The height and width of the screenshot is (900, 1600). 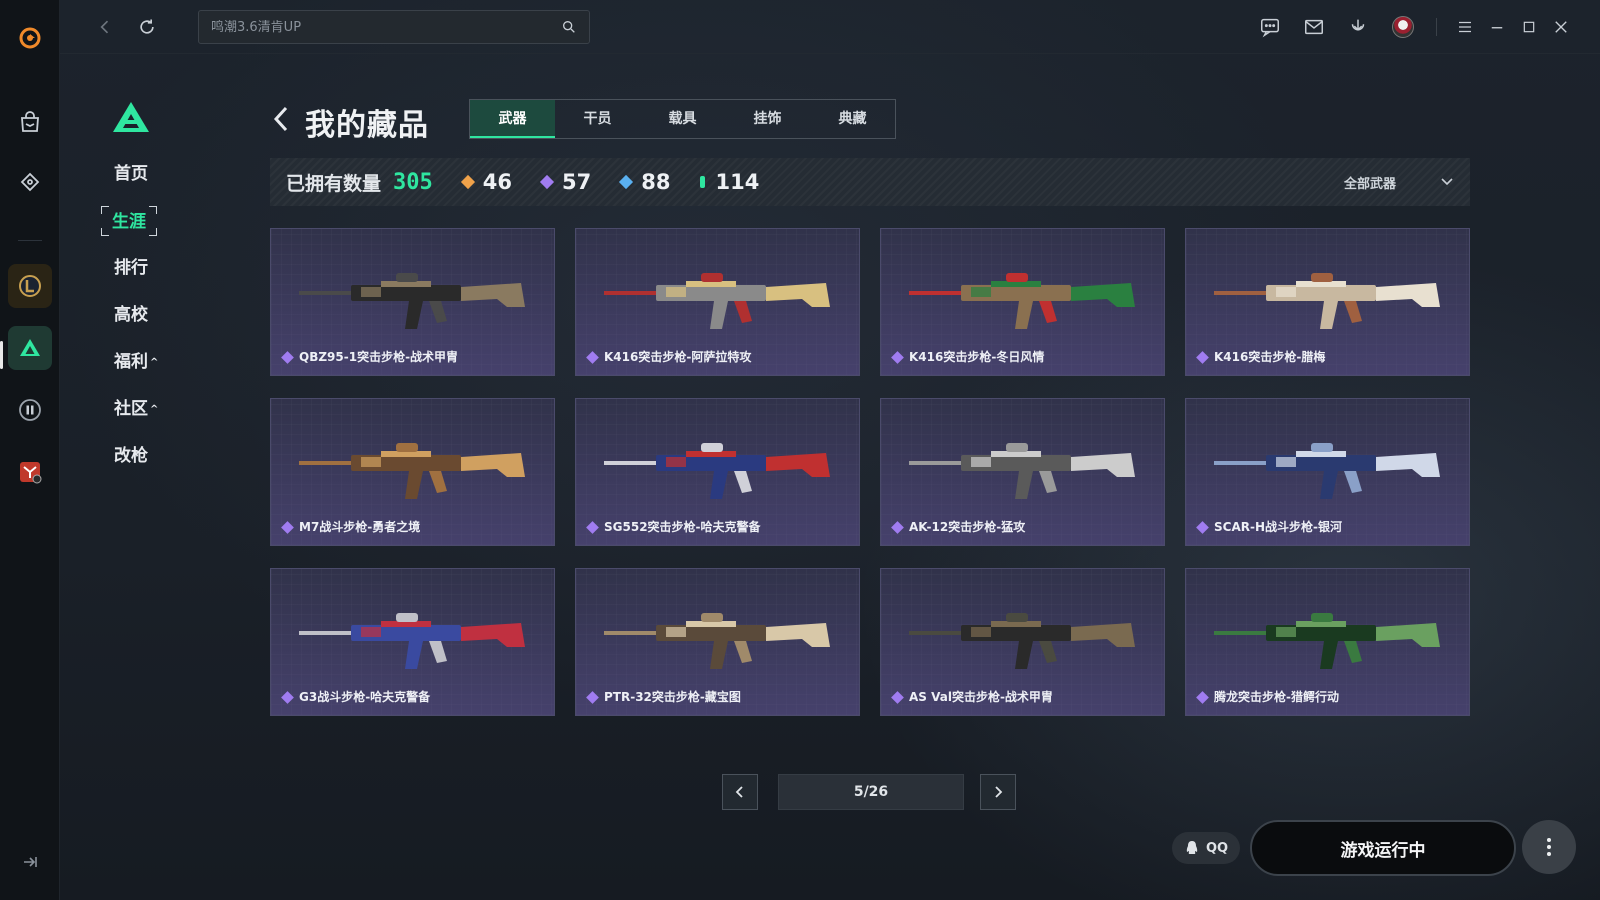 I want to click on tier-green-stat: 114, so click(x=729, y=182).